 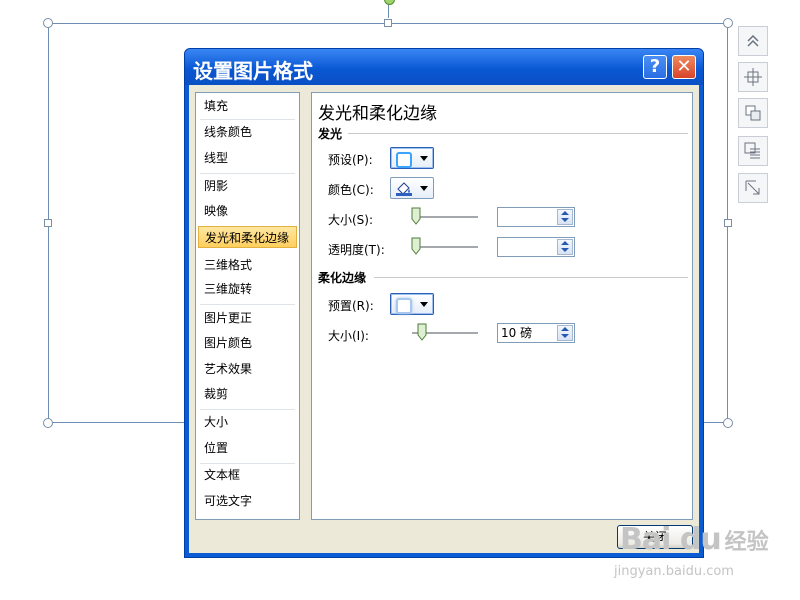 I want to click on baidu-logo: Bai du, so click(x=671, y=539).